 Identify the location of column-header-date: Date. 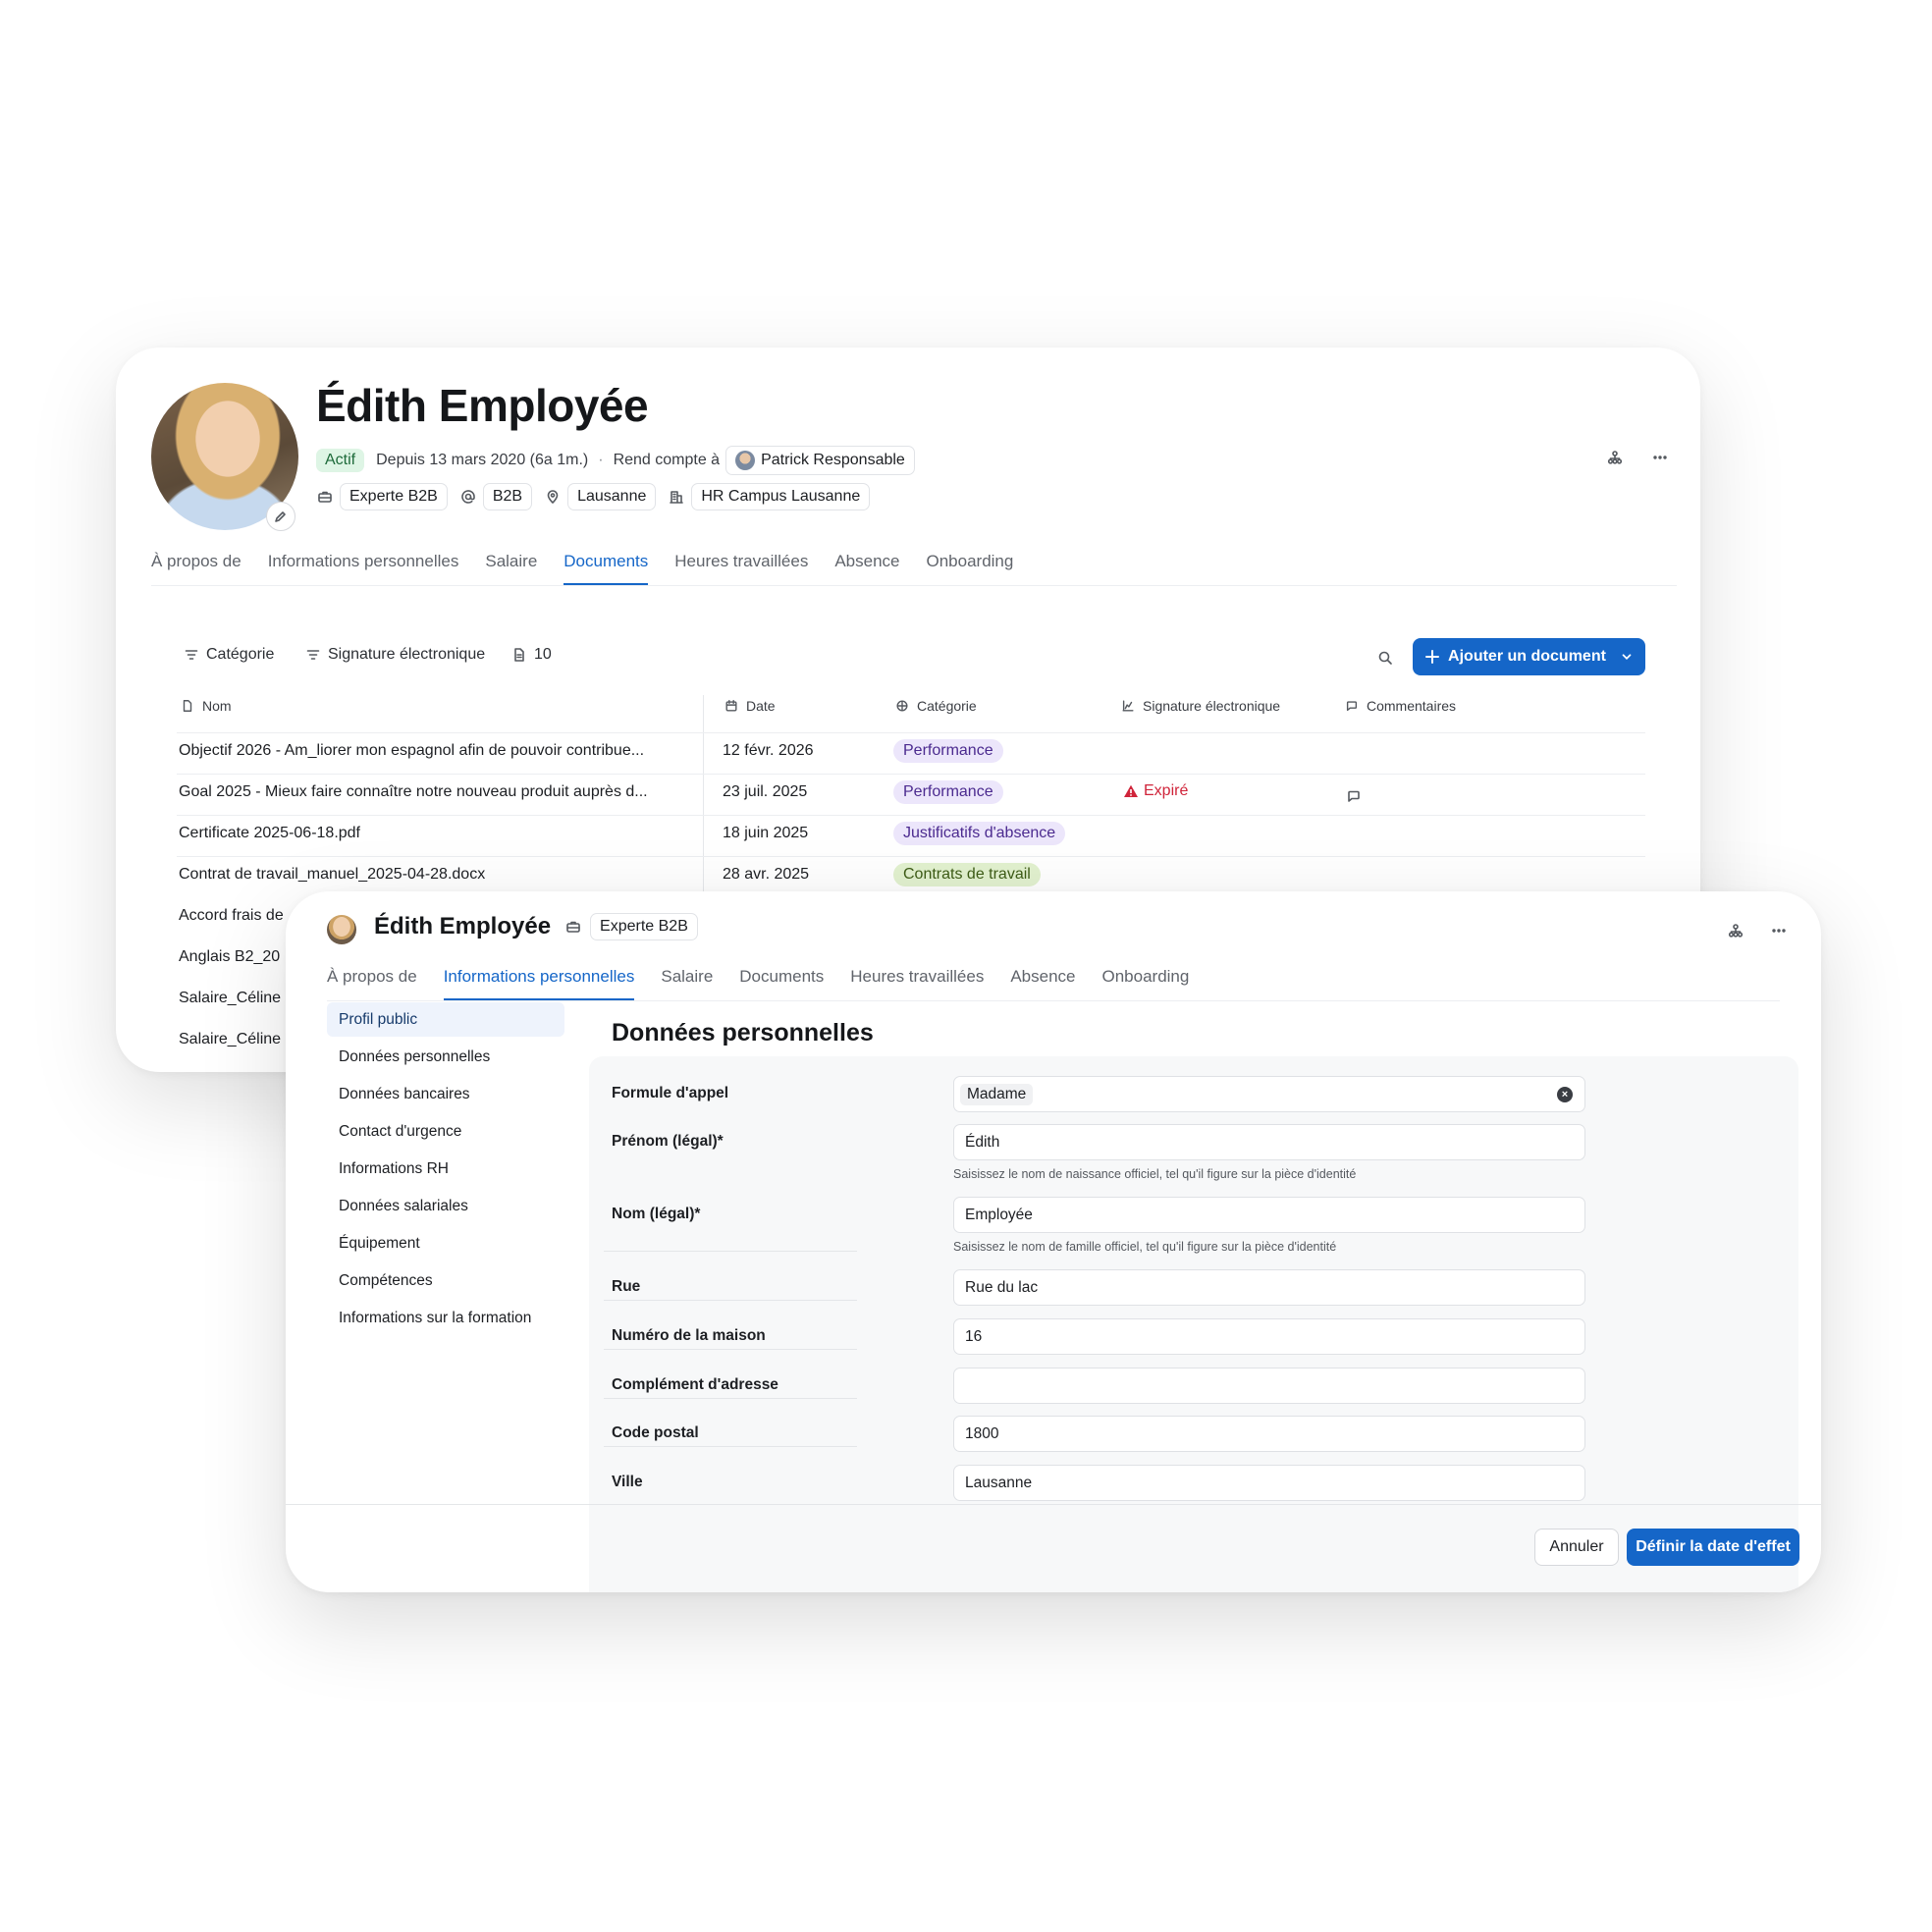
(749, 706).